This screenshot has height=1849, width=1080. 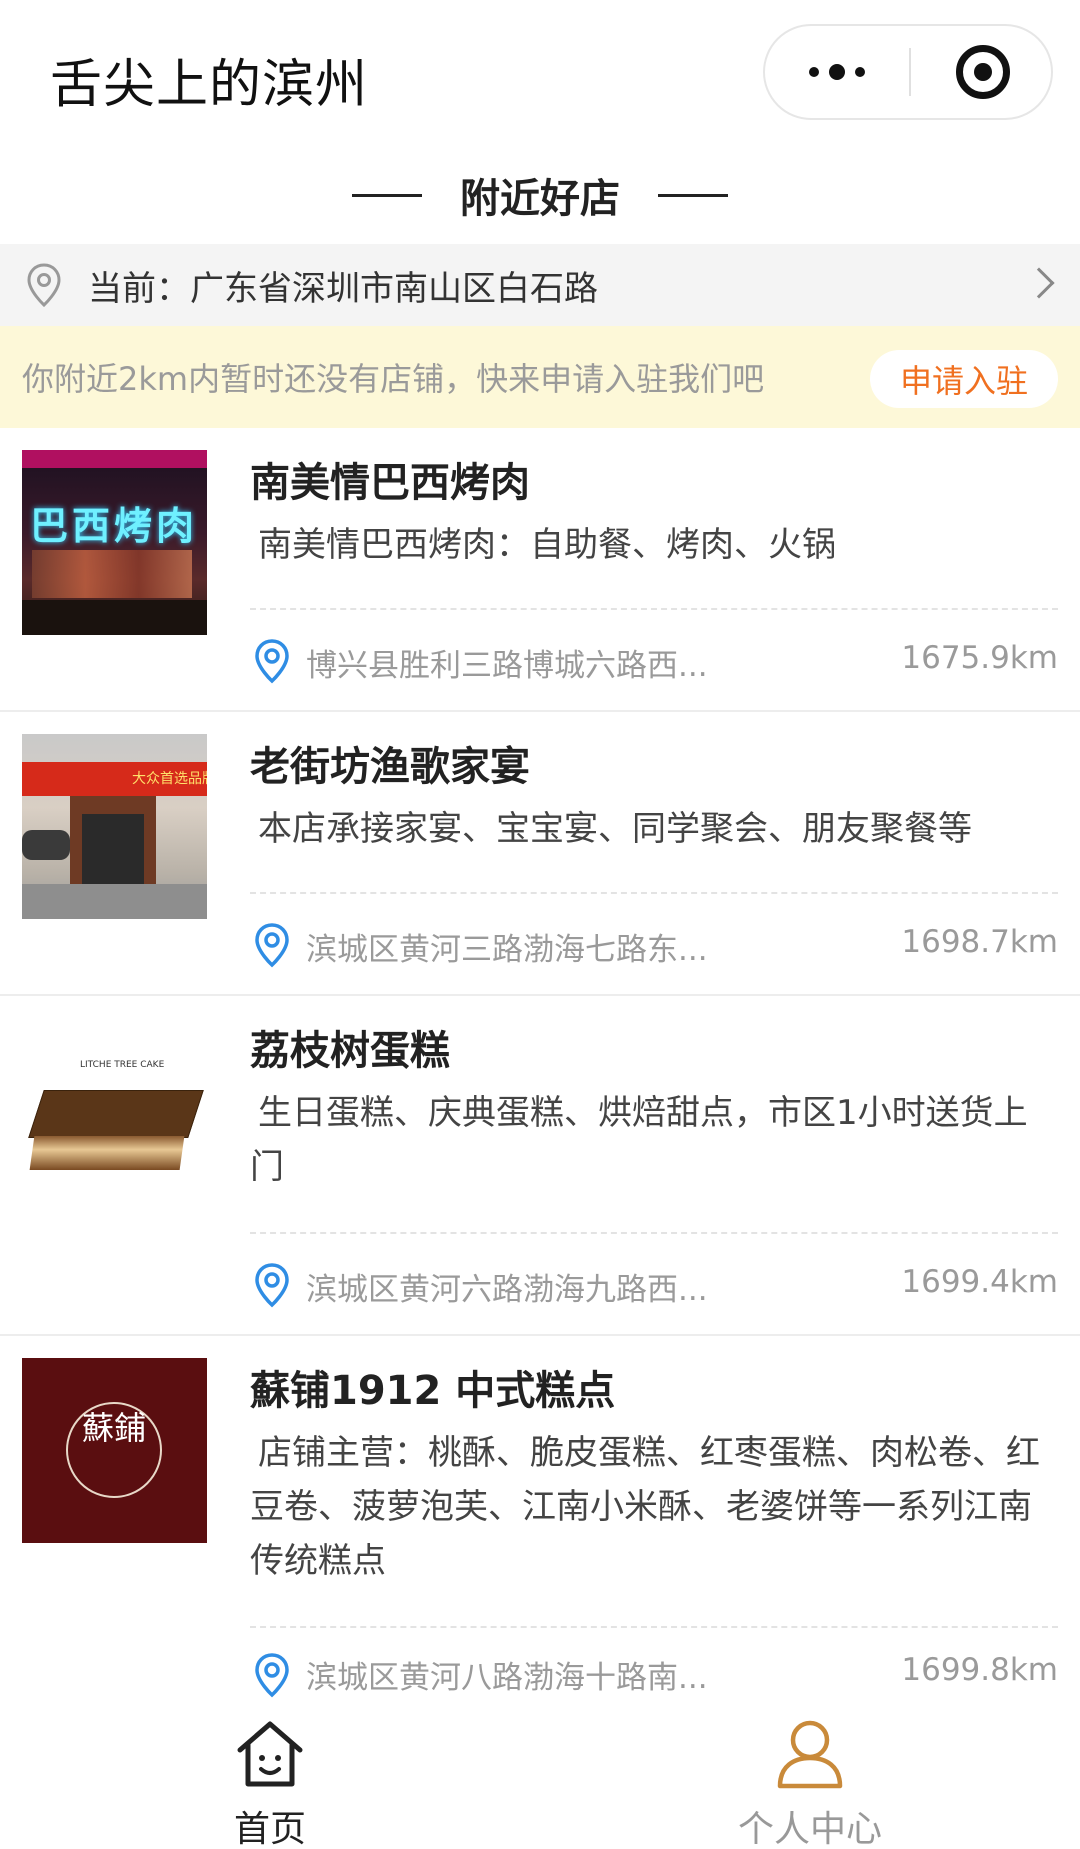 What do you see at coordinates (390, 483) in the screenshot?
I see `store-name: 南美情巴西烤肉` at bounding box center [390, 483].